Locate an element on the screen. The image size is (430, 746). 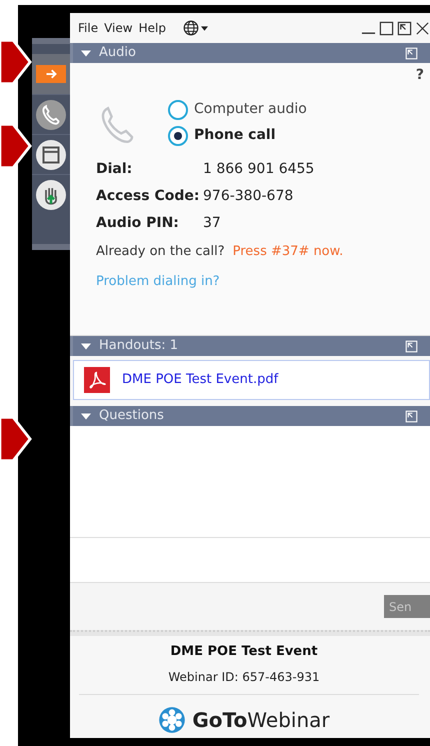
file-row: DME POE Test Event.pdf is located at coordinates (251, 380).